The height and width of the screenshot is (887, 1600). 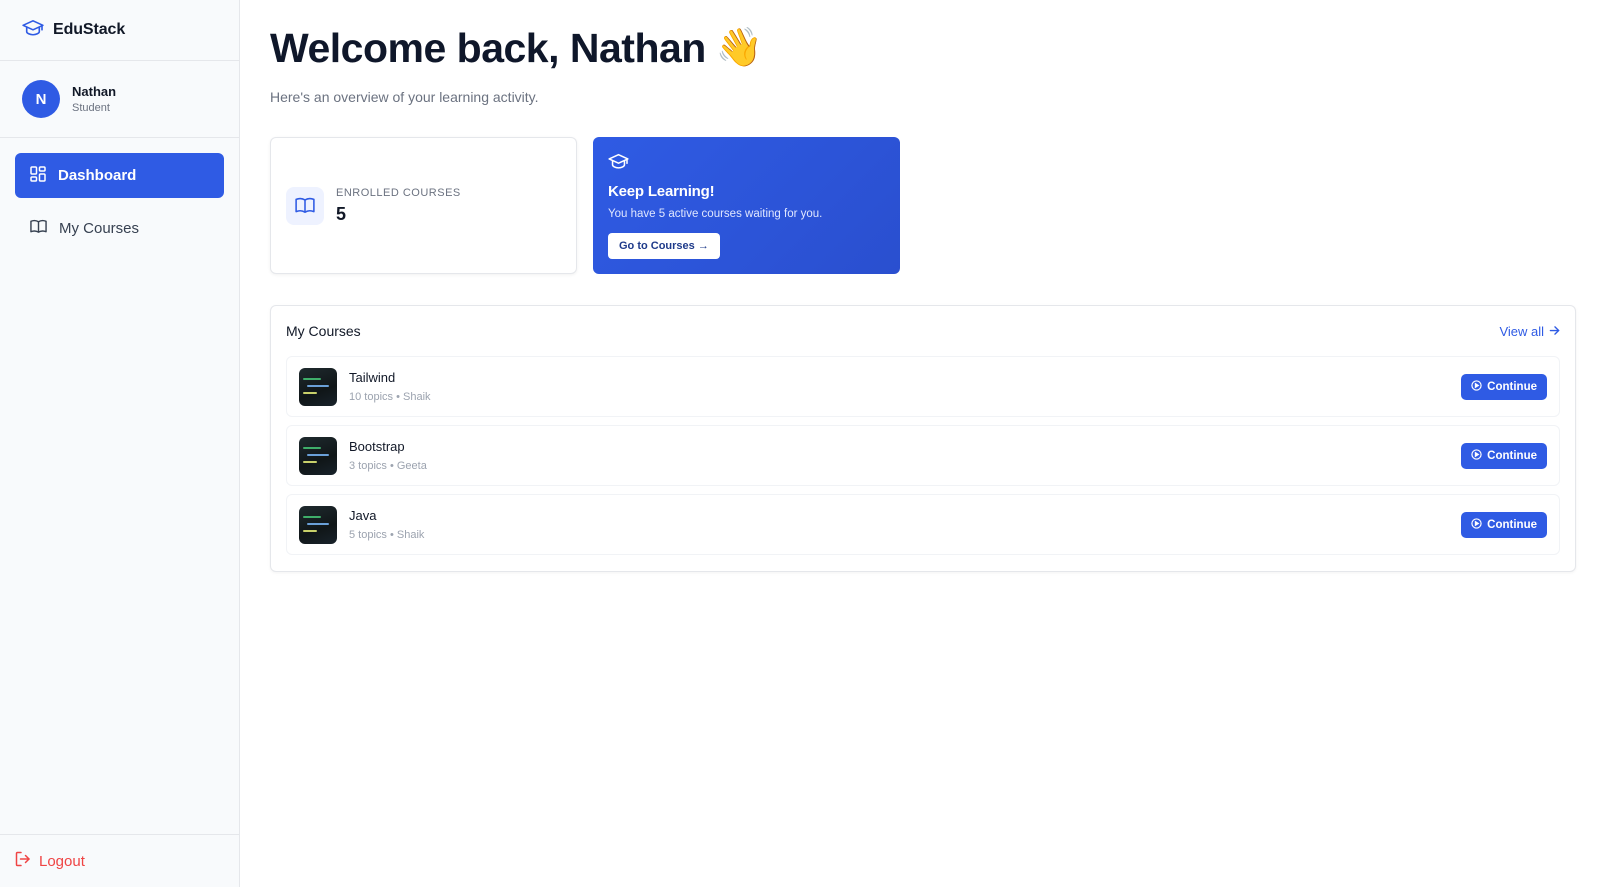 I want to click on user-name: Nathan, so click(x=94, y=91).